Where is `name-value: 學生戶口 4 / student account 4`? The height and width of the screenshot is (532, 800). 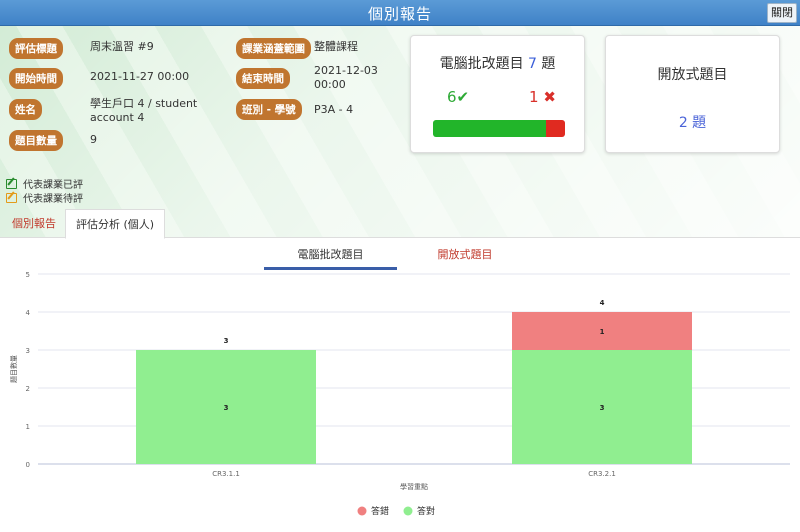 name-value: 學生戶口 4 / student account 4 is located at coordinates (144, 110).